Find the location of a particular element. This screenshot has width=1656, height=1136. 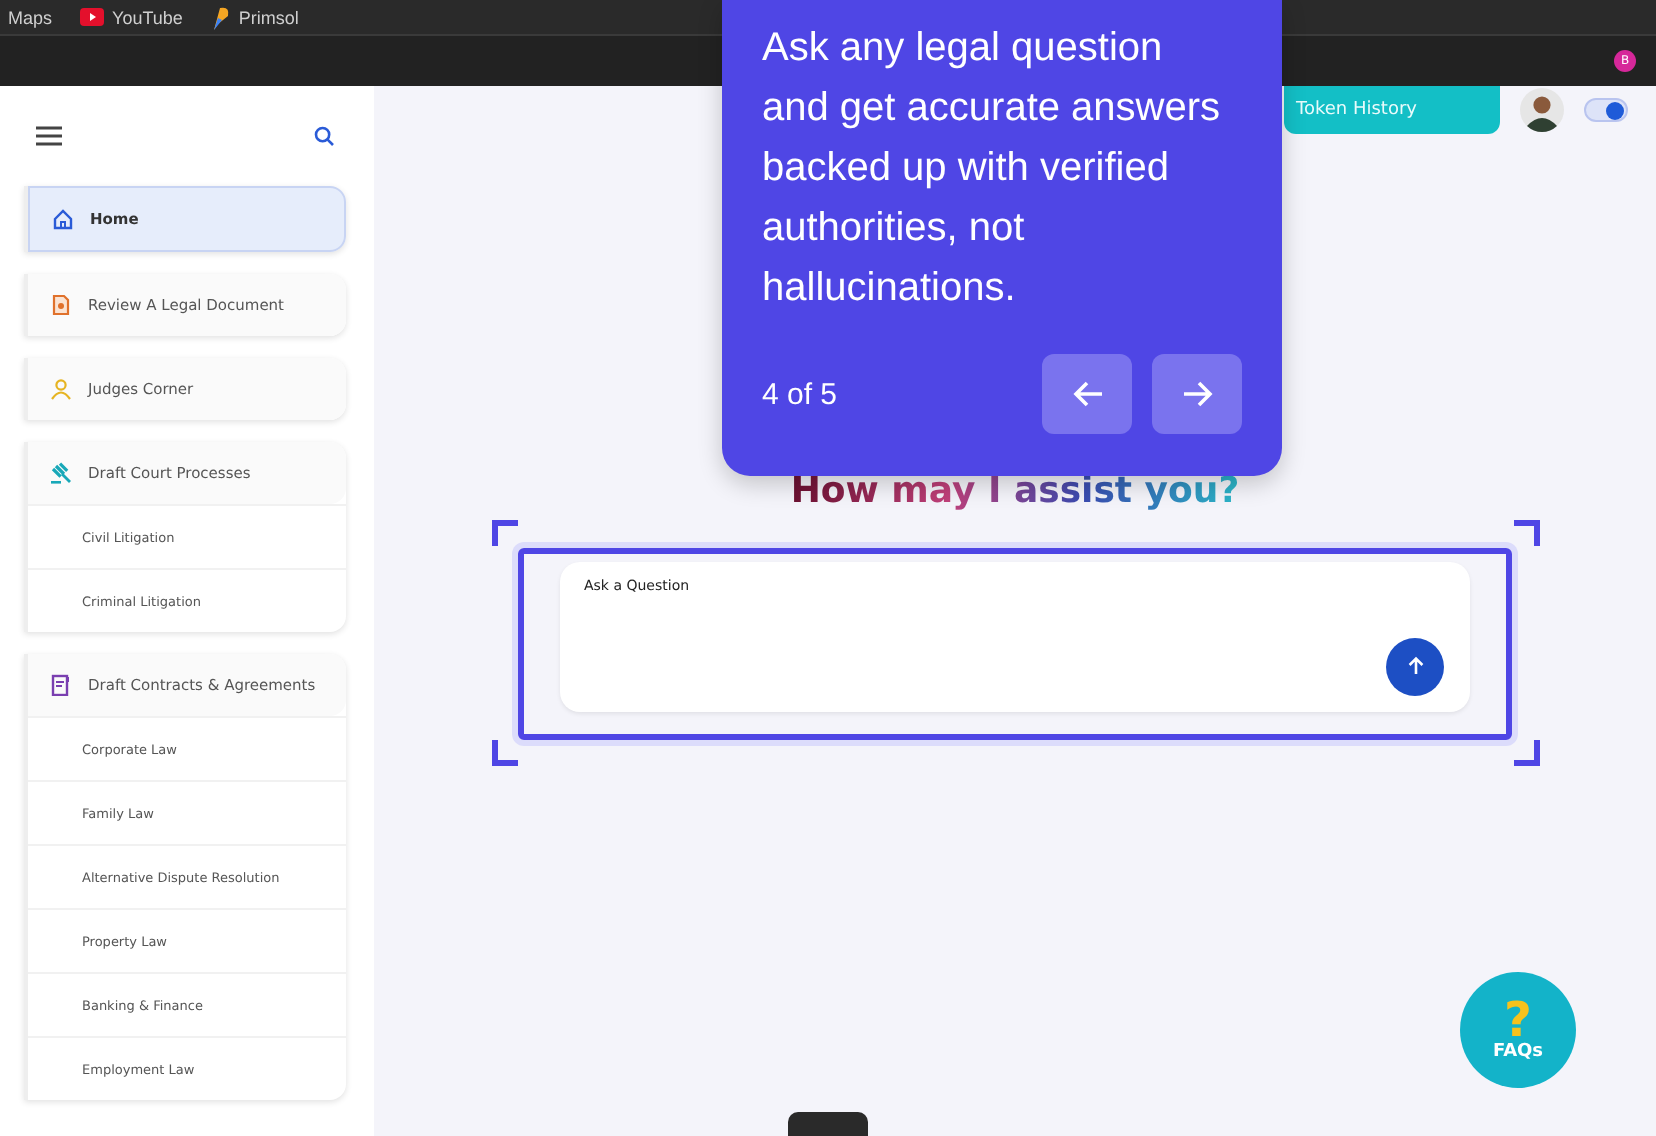

arrow-left-icon is located at coordinates (1087, 394).